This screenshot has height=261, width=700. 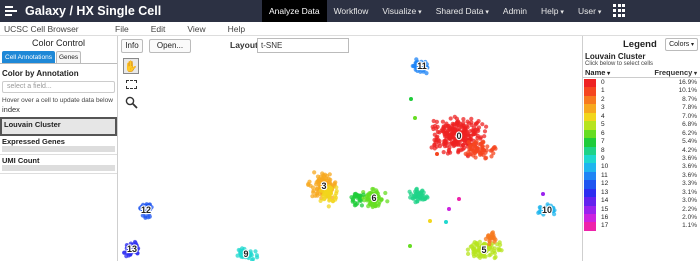 What do you see at coordinates (462, 11) in the screenshot?
I see `nav-shared-data: Shared Data` at bounding box center [462, 11].